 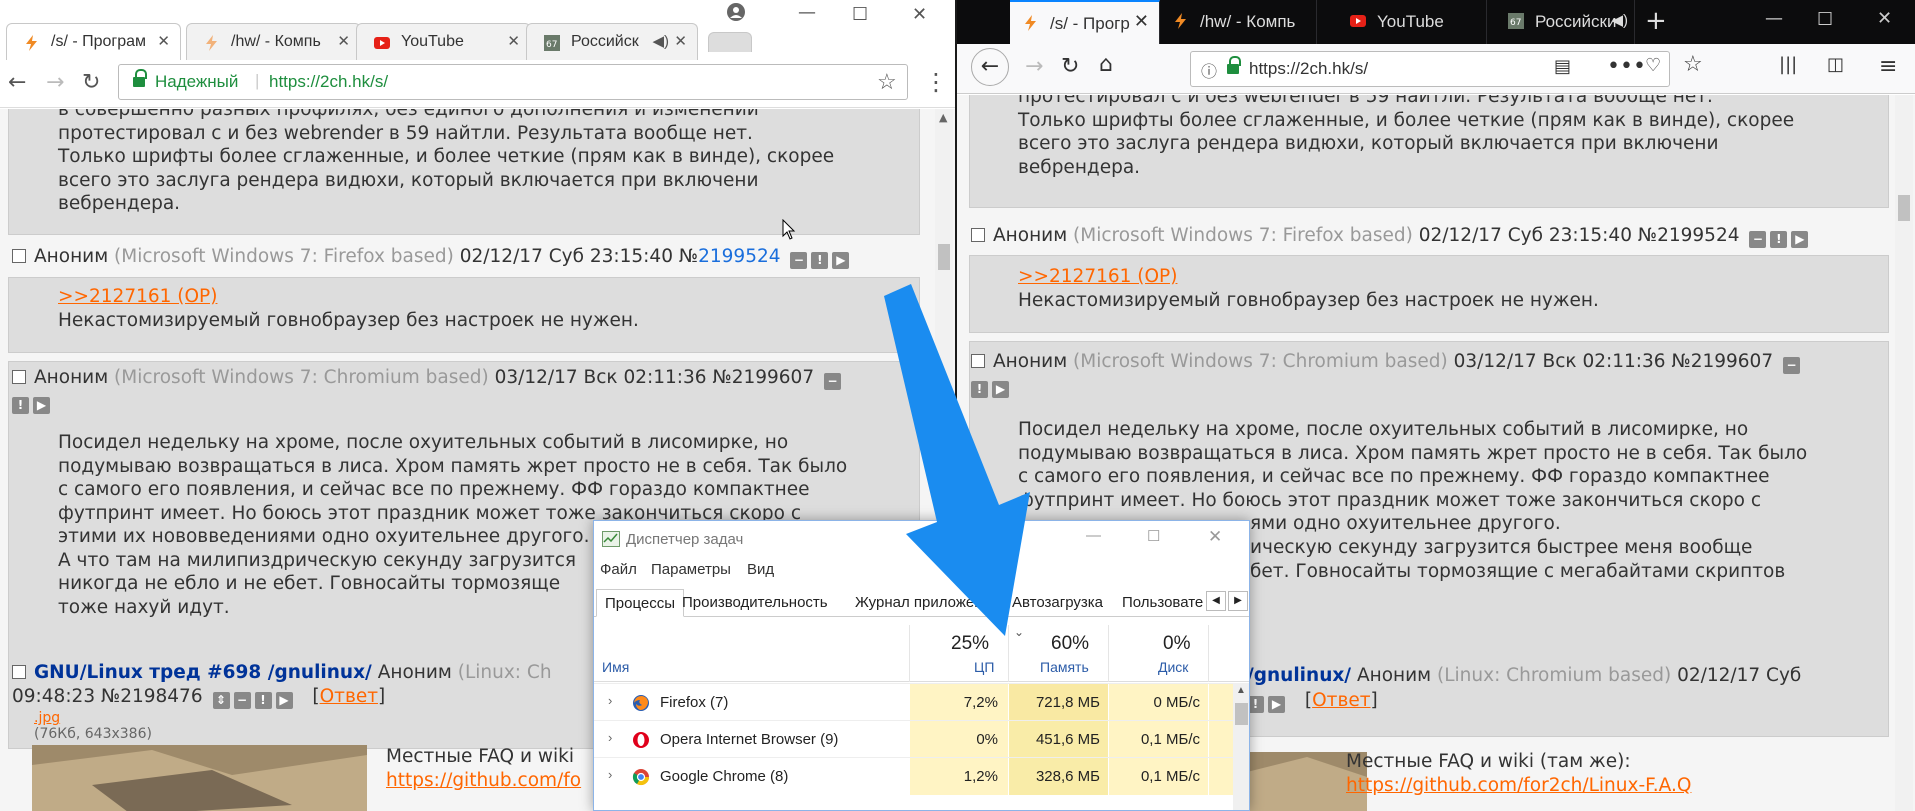 What do you see at coordinates (1238, 601) in the screenshot?
I see `tabs-scroll-right: ▶` at bounding box center [1238, 601].